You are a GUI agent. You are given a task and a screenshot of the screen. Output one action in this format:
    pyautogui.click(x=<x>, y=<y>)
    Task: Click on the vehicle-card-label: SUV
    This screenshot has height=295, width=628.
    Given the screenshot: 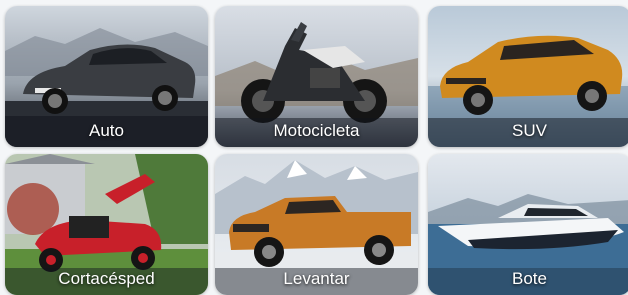 What is the action you would take?
    pyautogui.click(x=529, y=130)
    